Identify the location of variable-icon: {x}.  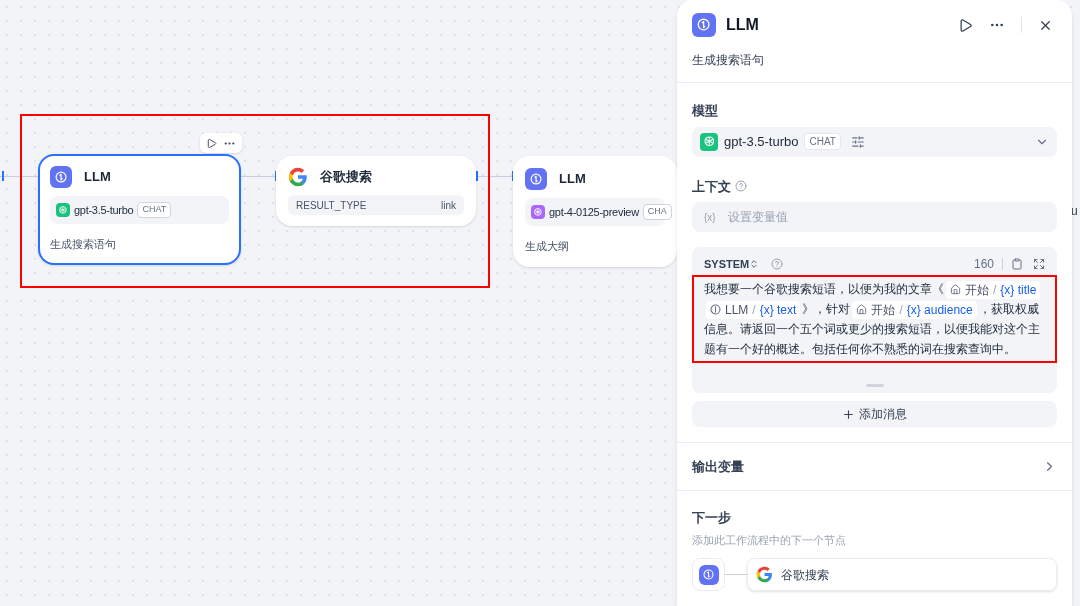
(710, 217).